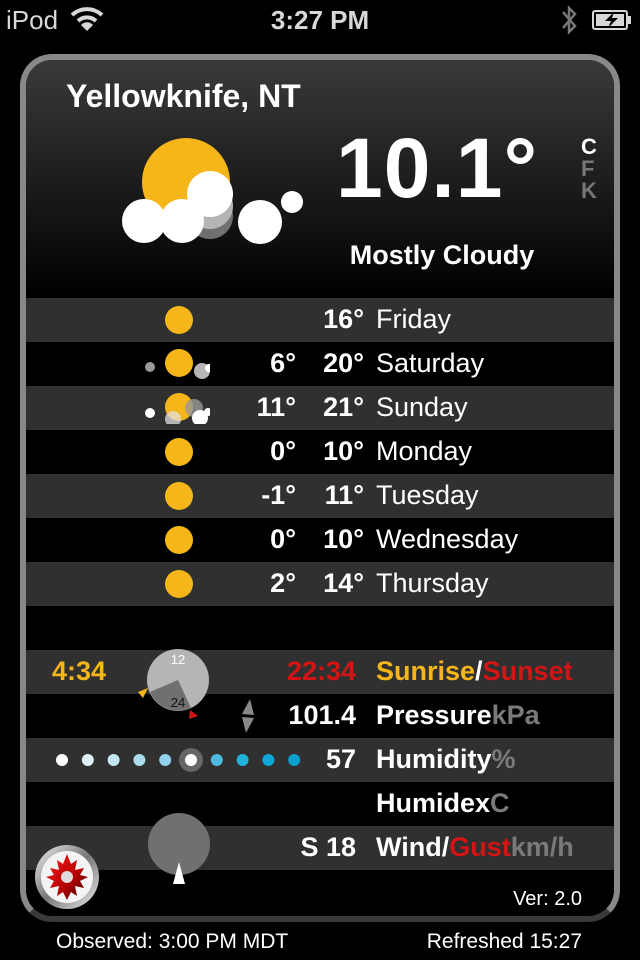  Describe the element at coordinates (173, 684) in the screenshot. I see `daylight-clock-icon: 12 24` at that location.